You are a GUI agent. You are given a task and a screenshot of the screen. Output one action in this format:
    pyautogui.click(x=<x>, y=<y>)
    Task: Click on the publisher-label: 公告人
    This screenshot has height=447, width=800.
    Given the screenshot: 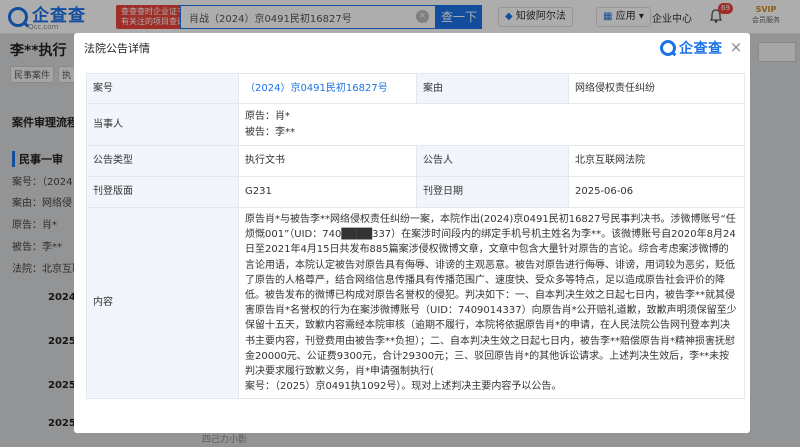 What is the action you would take?
    pyautogui.click(x=492, y=161)
    